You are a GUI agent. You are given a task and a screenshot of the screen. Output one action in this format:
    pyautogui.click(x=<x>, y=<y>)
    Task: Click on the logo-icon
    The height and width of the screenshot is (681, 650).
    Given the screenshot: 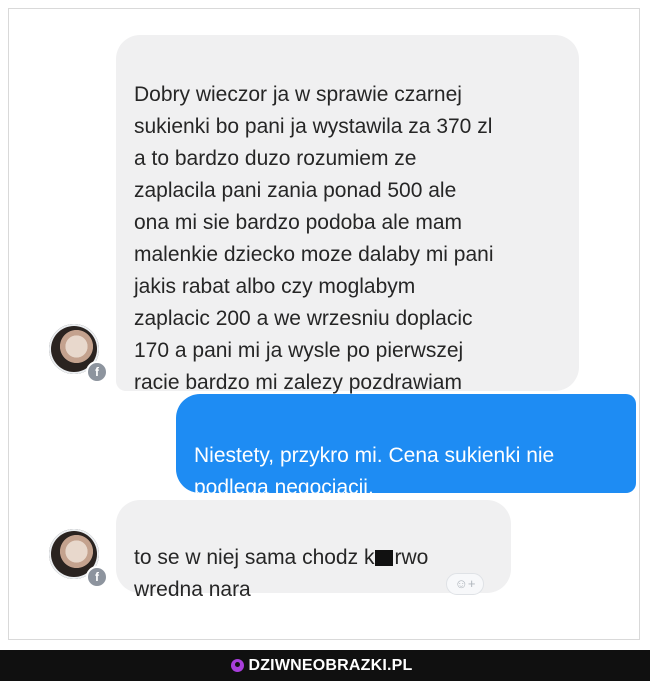 What is the action you would take?
    pyautogui.click(x=238, y=665)
    